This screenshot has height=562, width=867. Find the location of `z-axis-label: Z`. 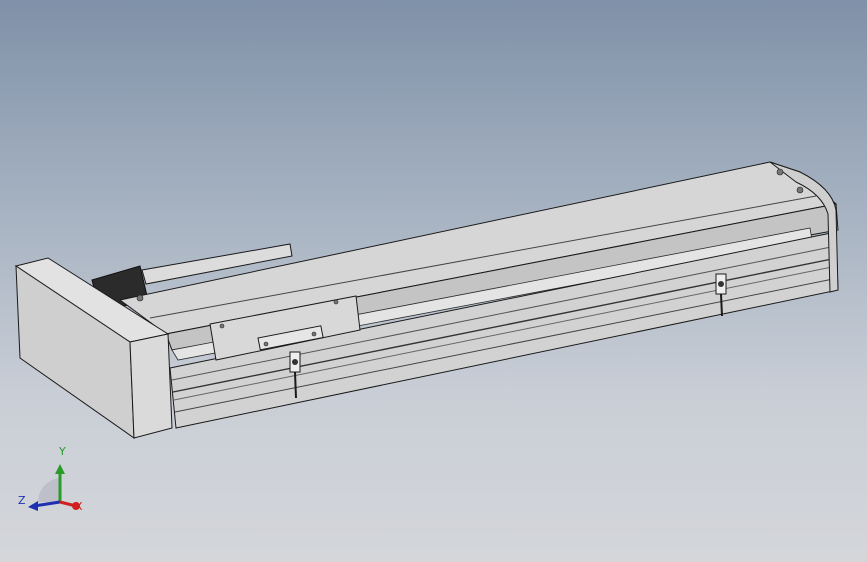

z-axis-label: Z is located at coordinates (22, 500).